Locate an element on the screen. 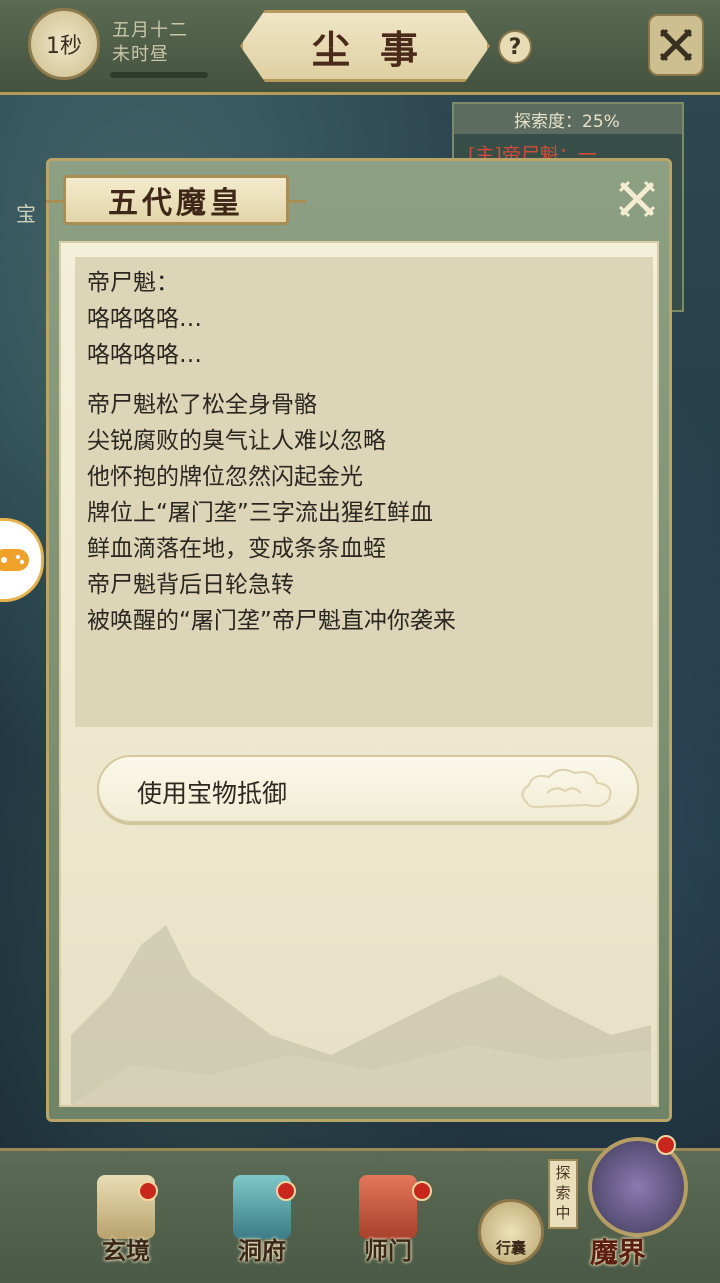 Image resolution: width=720 pixels, height=1283 pixels. timer-text: 1秒 is located at coordinates (64, 46).